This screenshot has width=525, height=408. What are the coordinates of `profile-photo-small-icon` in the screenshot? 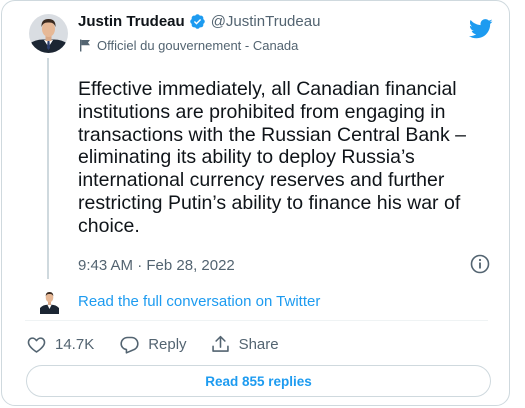 It's located at (49, 301).